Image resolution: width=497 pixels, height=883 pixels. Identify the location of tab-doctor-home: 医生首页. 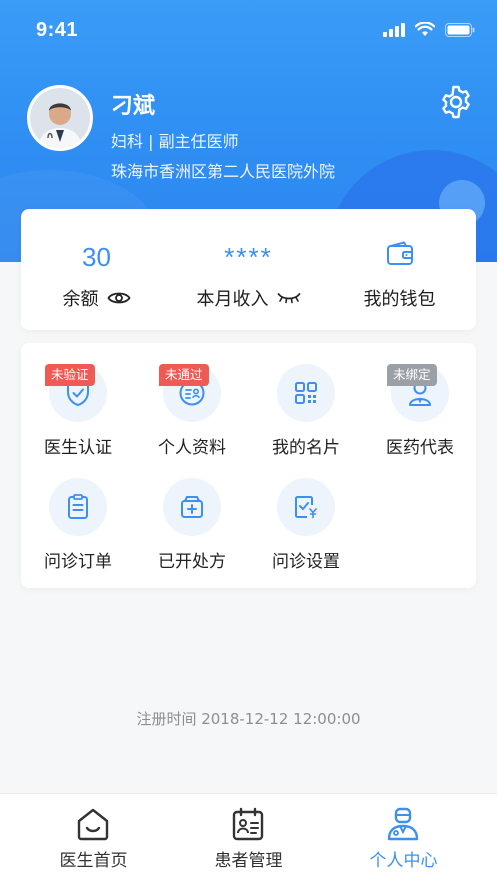
(93, 838).